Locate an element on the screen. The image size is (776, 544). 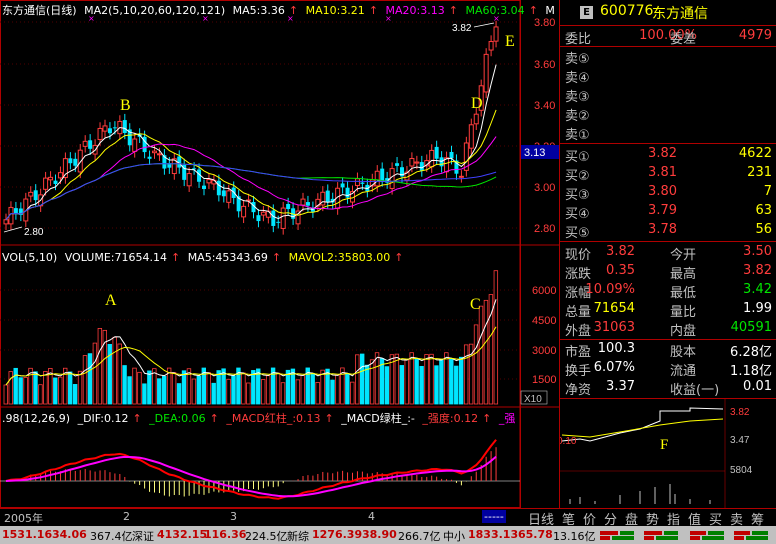
macd-dea: _DEA:0.06 is located at coordinates (177, 418).